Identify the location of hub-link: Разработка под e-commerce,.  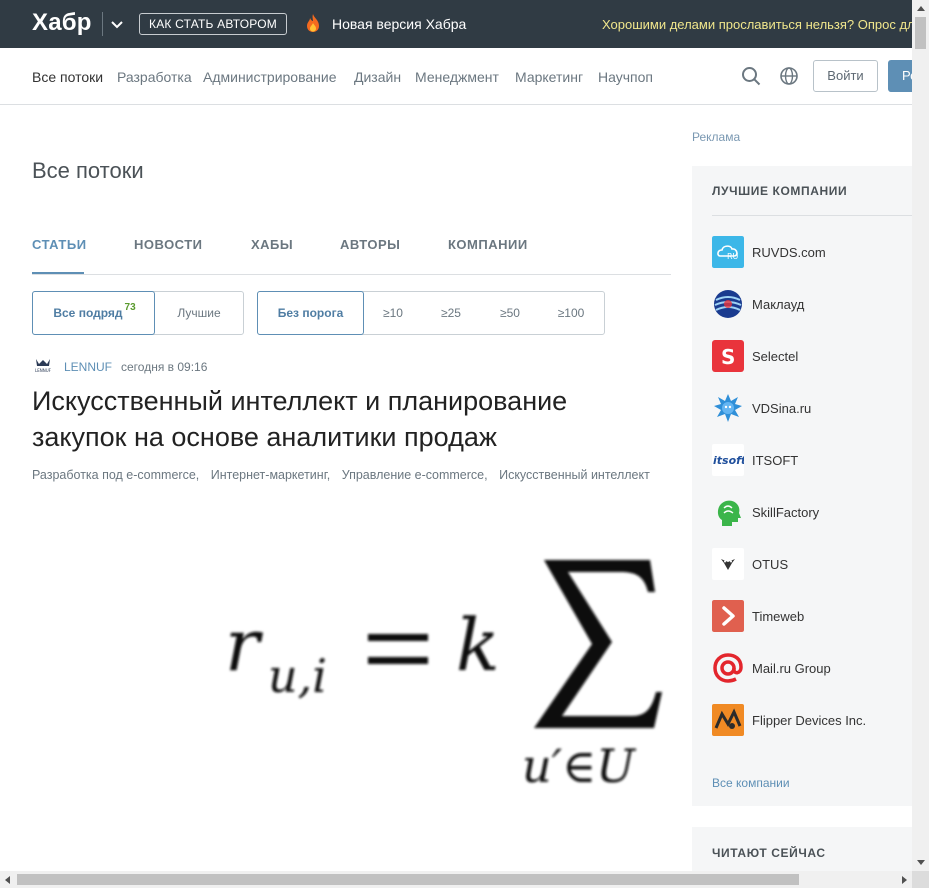
(115, 475).